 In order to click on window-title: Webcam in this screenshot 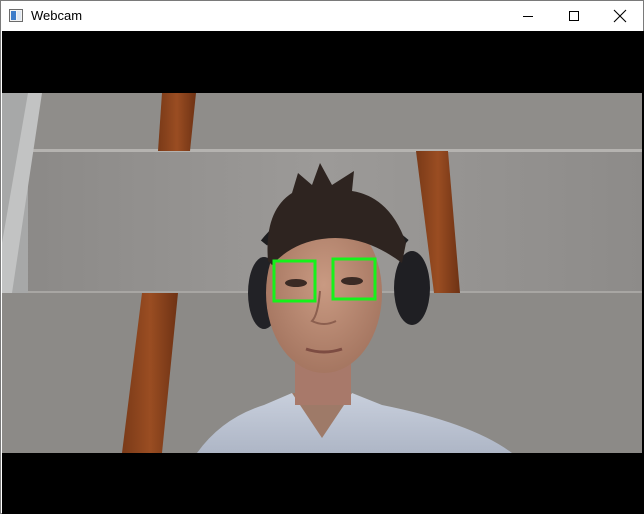, I will do `click(57, 15)`.